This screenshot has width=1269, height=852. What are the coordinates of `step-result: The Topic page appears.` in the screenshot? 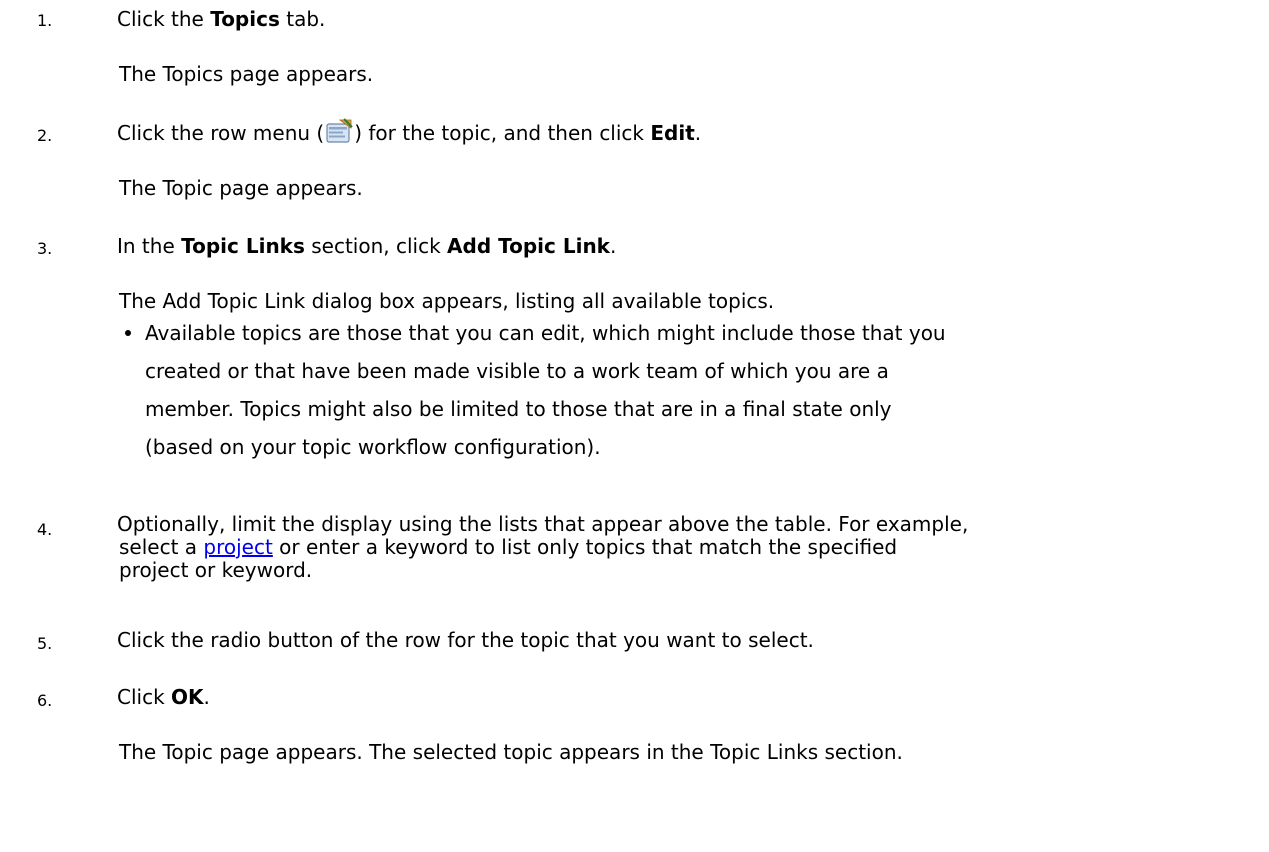 It's located at (241, 188).